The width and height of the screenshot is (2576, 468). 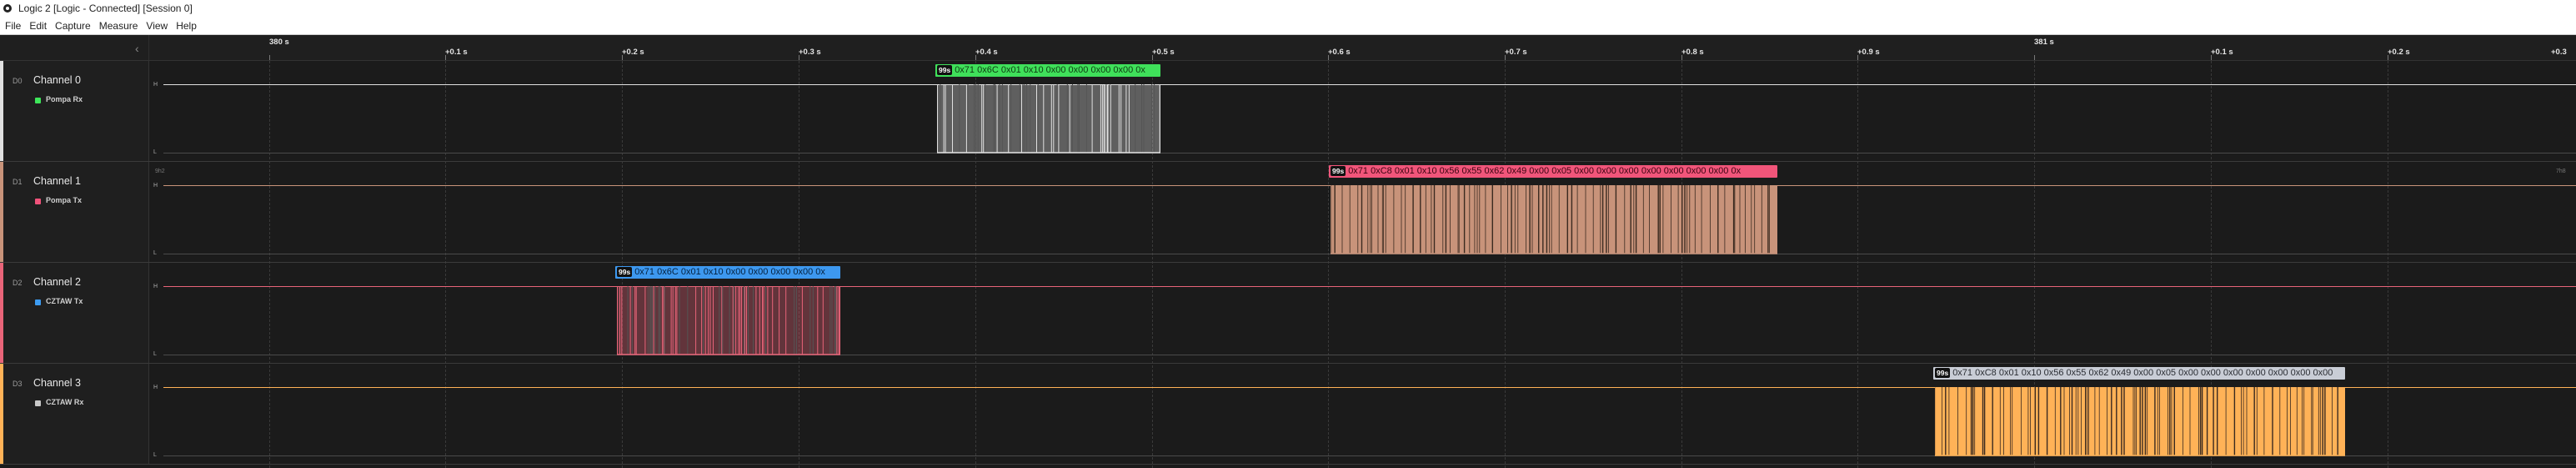 I want to click on channel-header-d3: D3 Channel 3 CZTAW Rx, so click(x=74, y=414).